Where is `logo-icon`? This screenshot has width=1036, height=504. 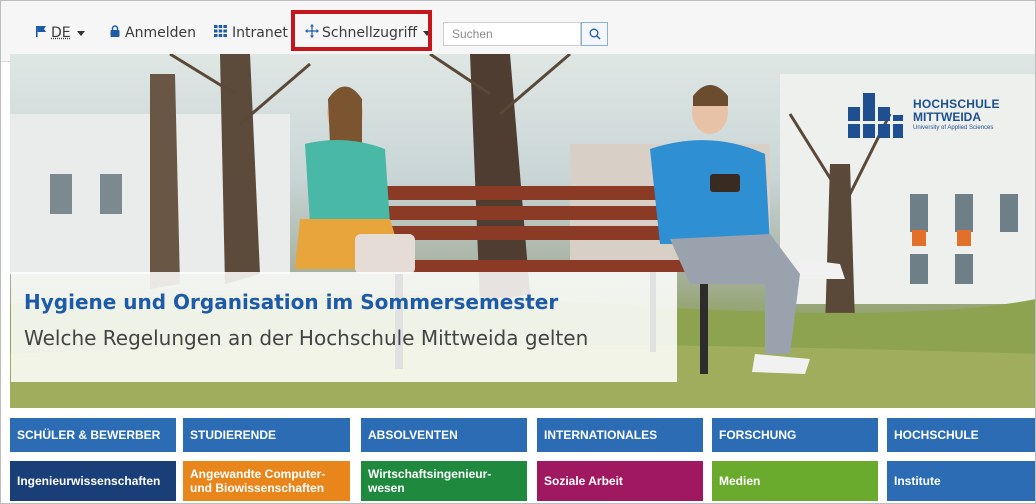 logo-icon is located at coordinates (875, 115).